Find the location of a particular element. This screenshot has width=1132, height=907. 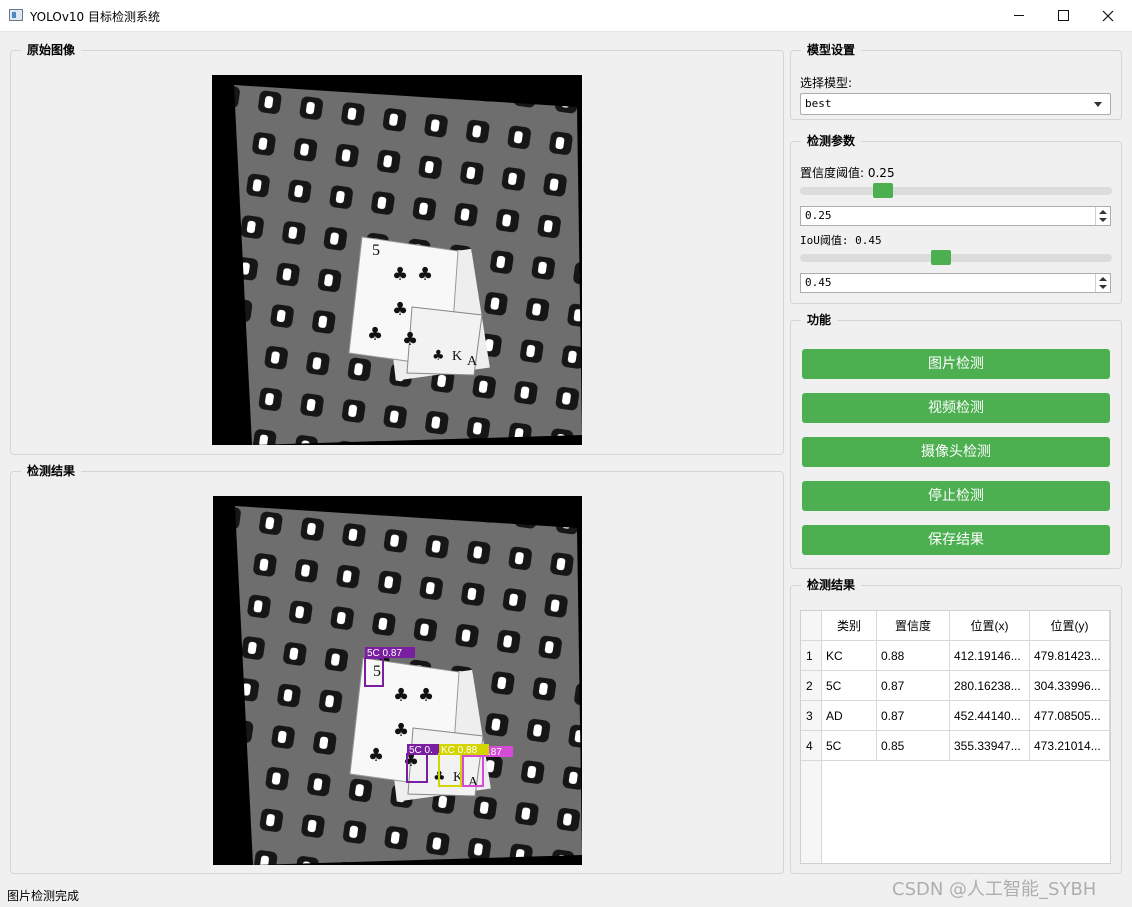

minimize-button is located at coordinates (1019, 15).